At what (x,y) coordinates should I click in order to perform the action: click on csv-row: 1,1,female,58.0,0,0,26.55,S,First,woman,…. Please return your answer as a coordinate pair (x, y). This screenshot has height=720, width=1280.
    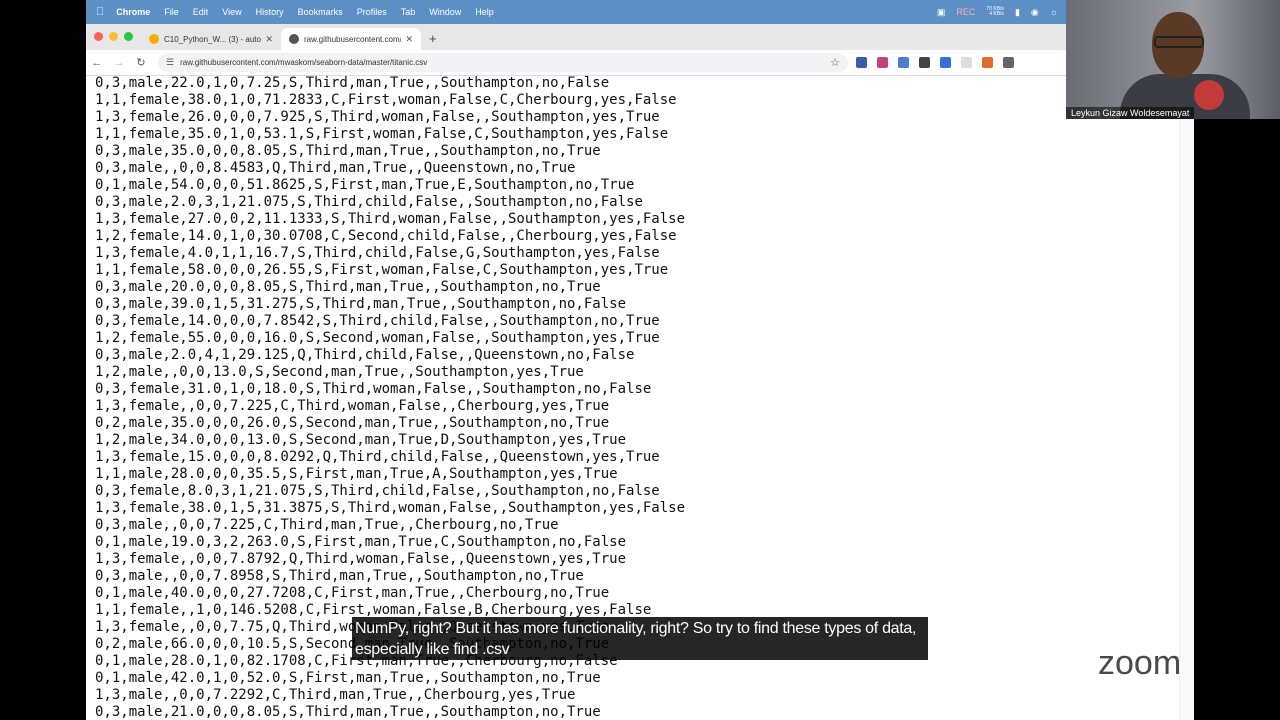
    Looking at the image, I should click on (382, 270).